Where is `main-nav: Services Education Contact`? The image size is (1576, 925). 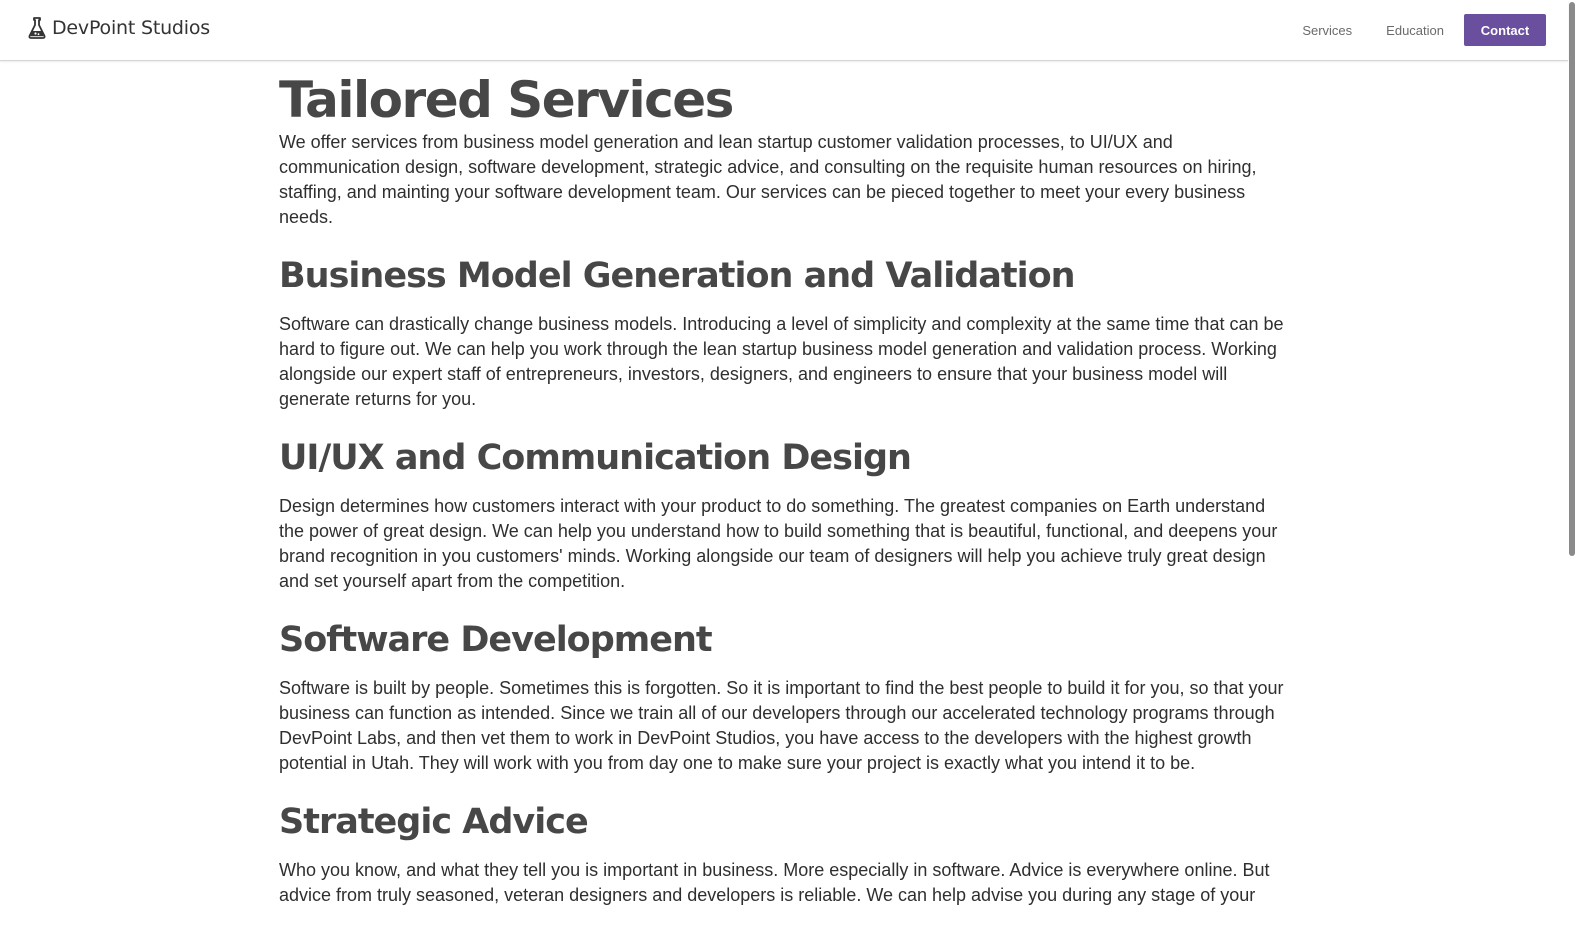 main-nav: Services Education Contact is located at coordinates (1412, 30).